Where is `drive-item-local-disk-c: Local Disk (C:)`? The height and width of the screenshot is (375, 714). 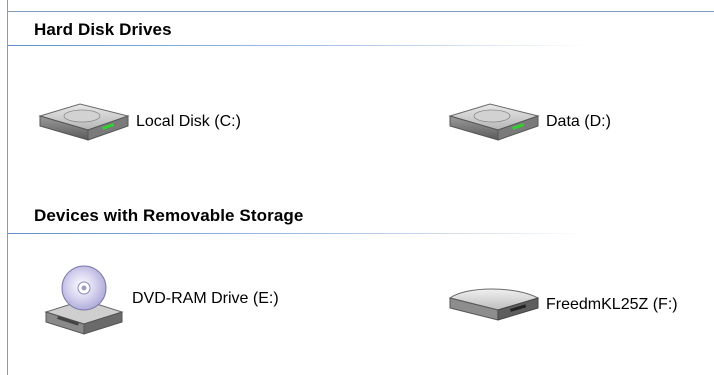 drive-item-local-disk-c: Local Disk (C:) is located at coordinates (138, 122).